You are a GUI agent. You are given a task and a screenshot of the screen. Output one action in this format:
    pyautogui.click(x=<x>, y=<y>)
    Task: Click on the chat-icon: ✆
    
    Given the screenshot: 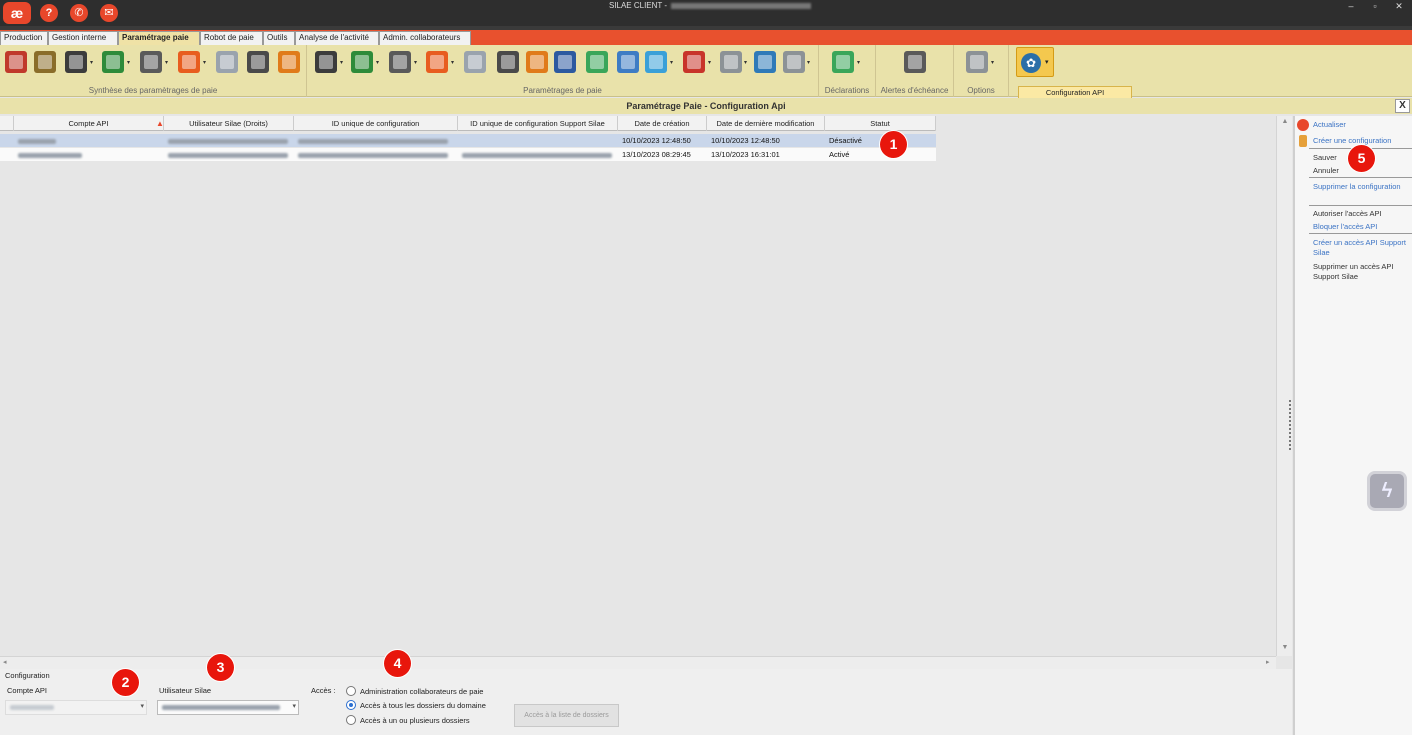 What is the action you would take?
    pyautogui.click(x=79, y=13)
    